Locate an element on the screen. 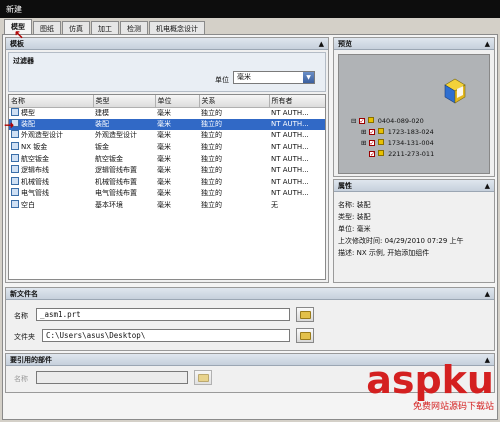 The image size is (500, 422). template-panel-header: 模板 ▲ is located at coordinates (167, 44).